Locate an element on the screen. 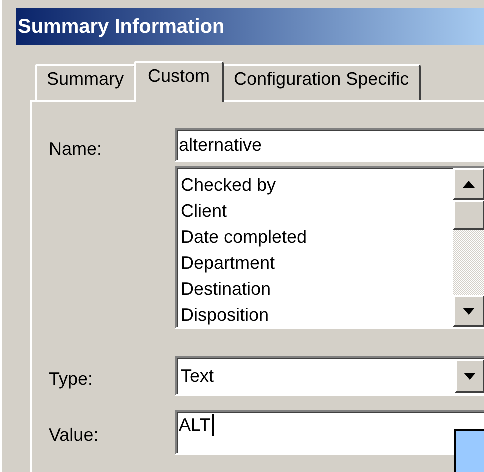  field-label: Type: is located at coordinates (71, 379).